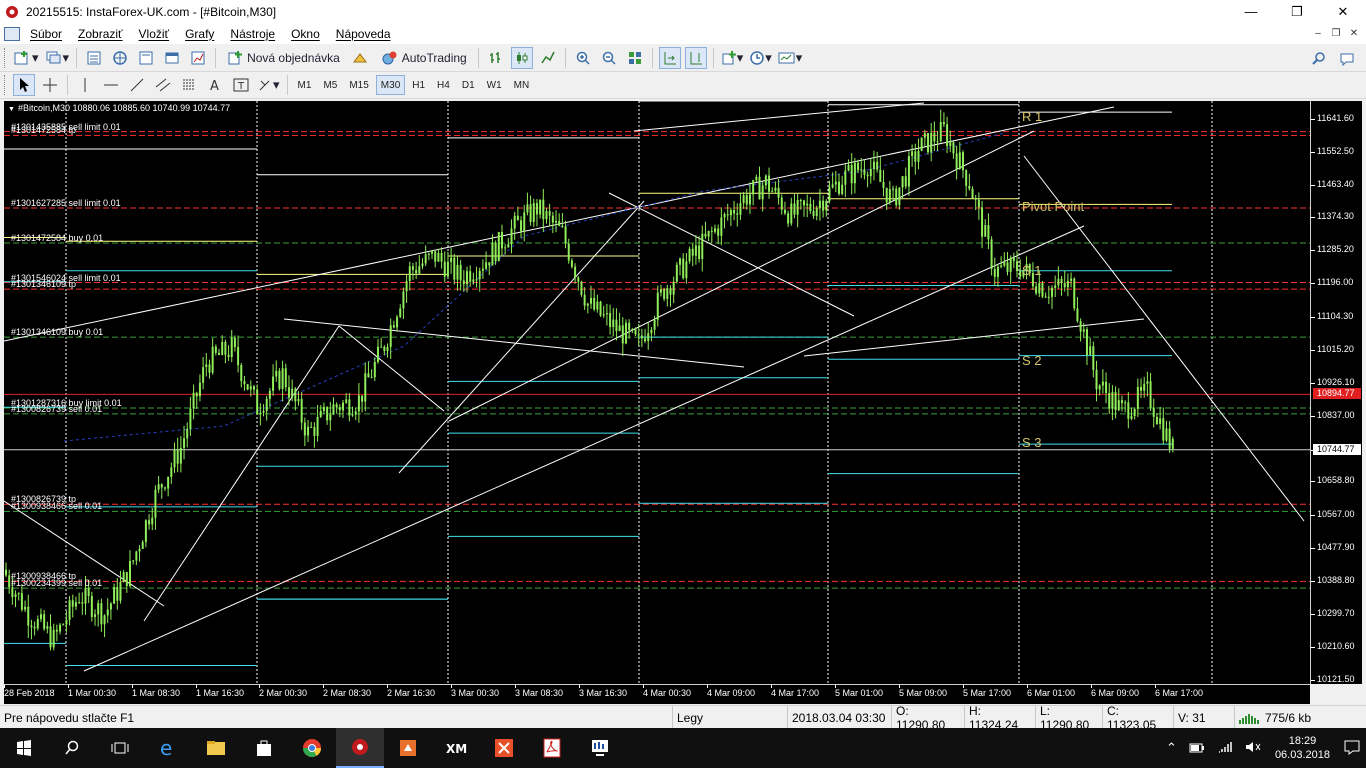  Describe the element at coordinates (1336, 547) in the screenshot. I see `price-tick-label: 10477.90` at that location.